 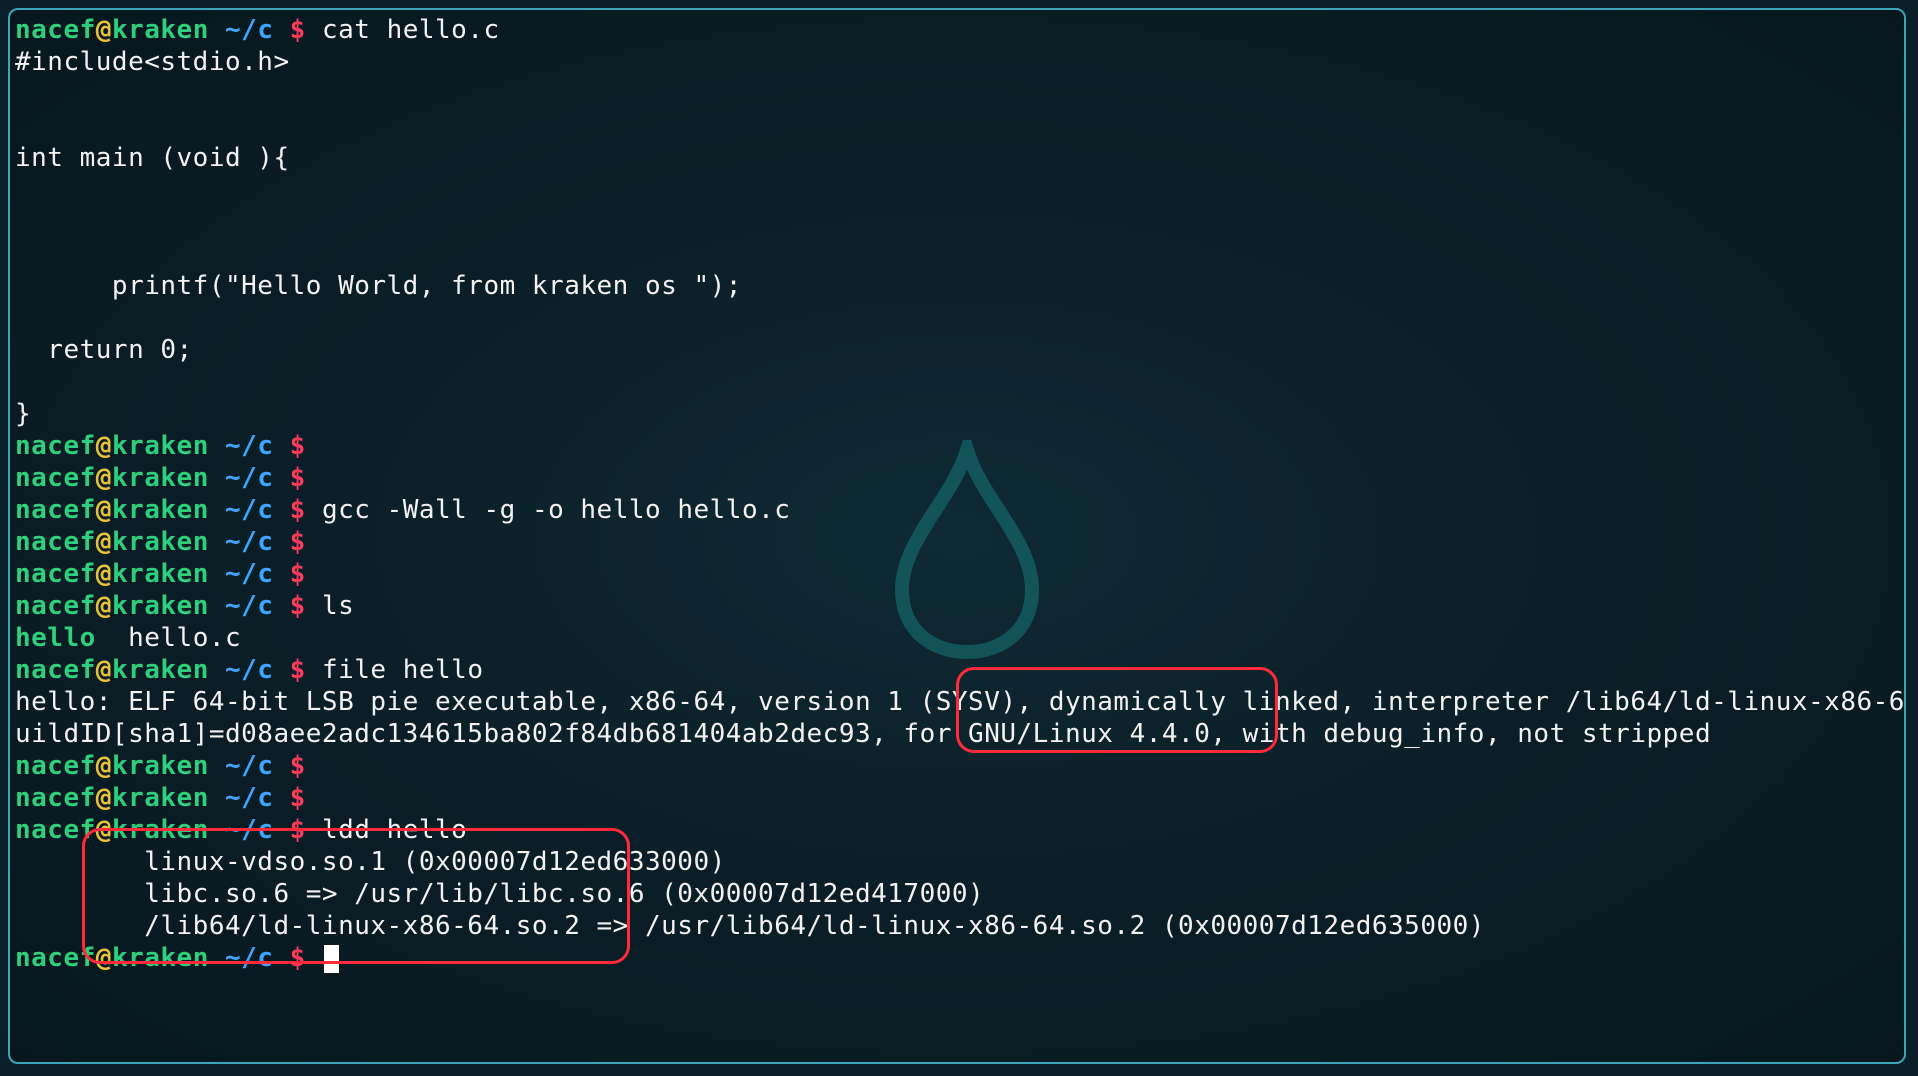 I want to click on output-text: return 0;, so click(x=104, y=350).